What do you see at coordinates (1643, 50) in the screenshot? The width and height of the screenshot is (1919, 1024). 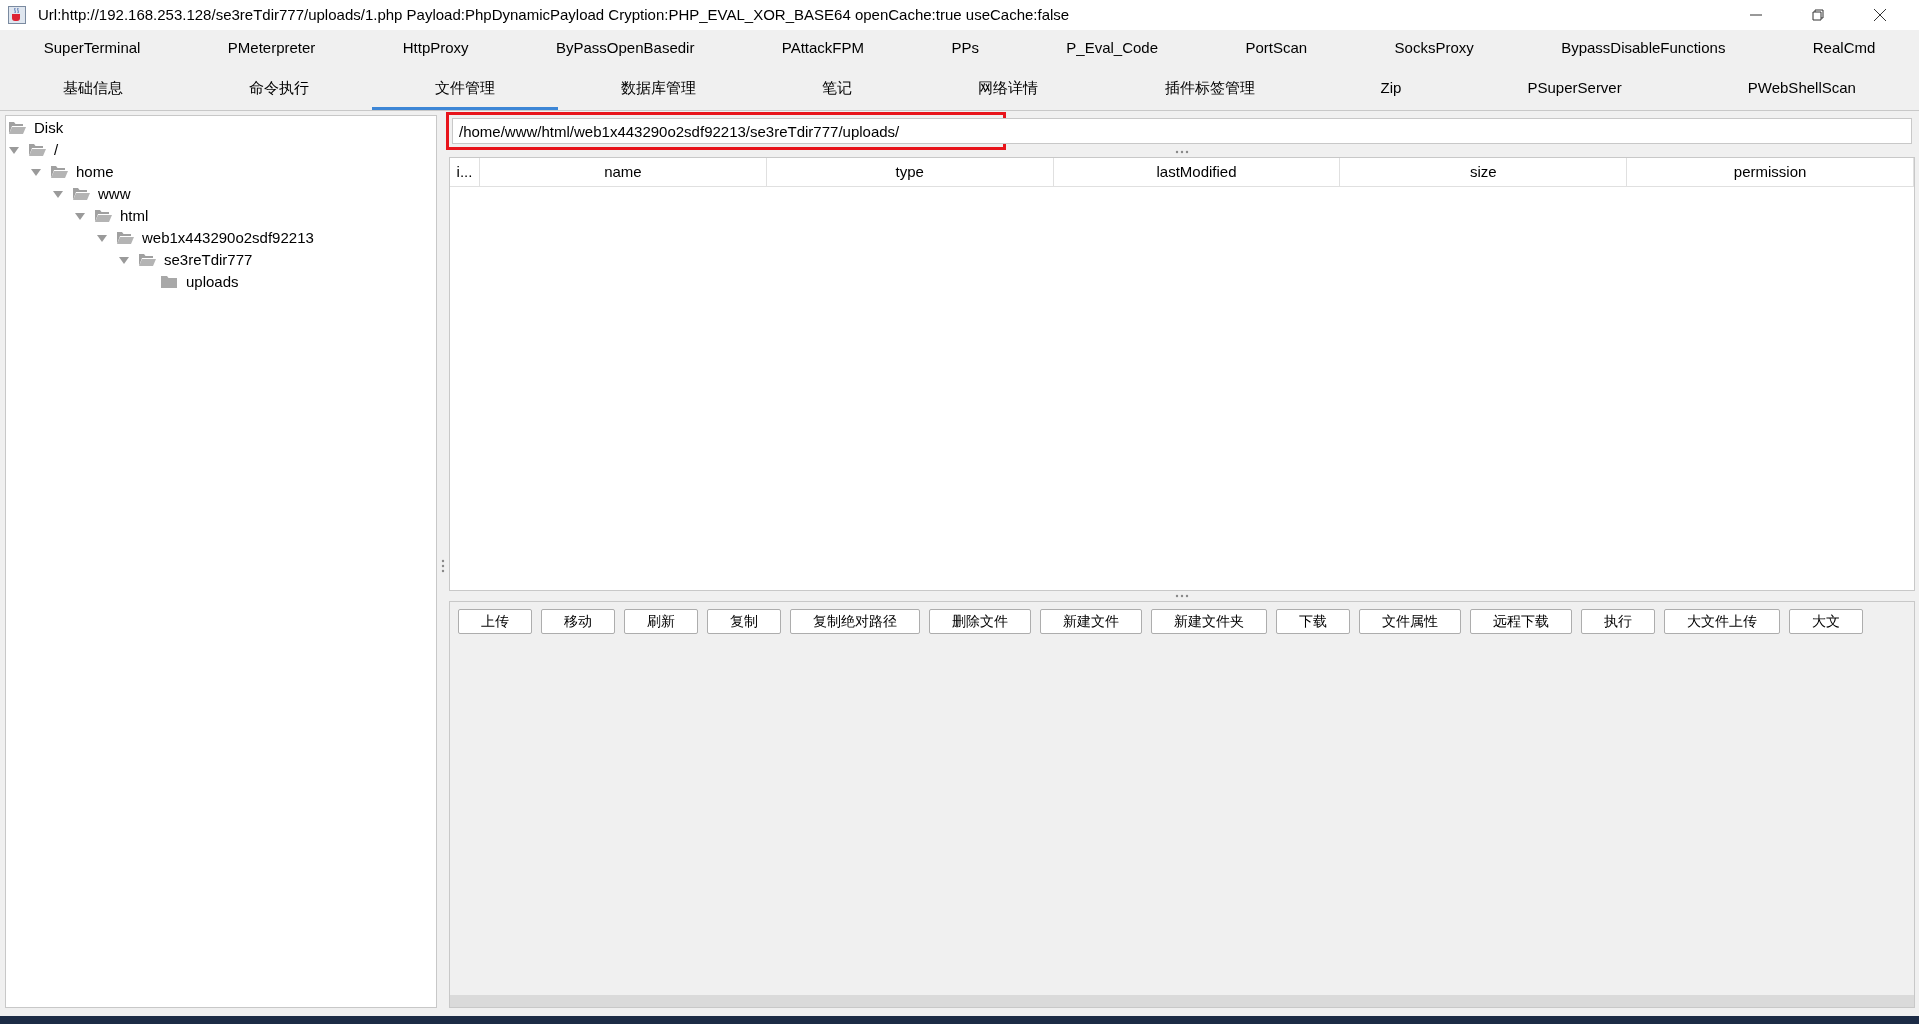 I see `tab: BypassDisableFunctions` at bounding box center [1643, 50].